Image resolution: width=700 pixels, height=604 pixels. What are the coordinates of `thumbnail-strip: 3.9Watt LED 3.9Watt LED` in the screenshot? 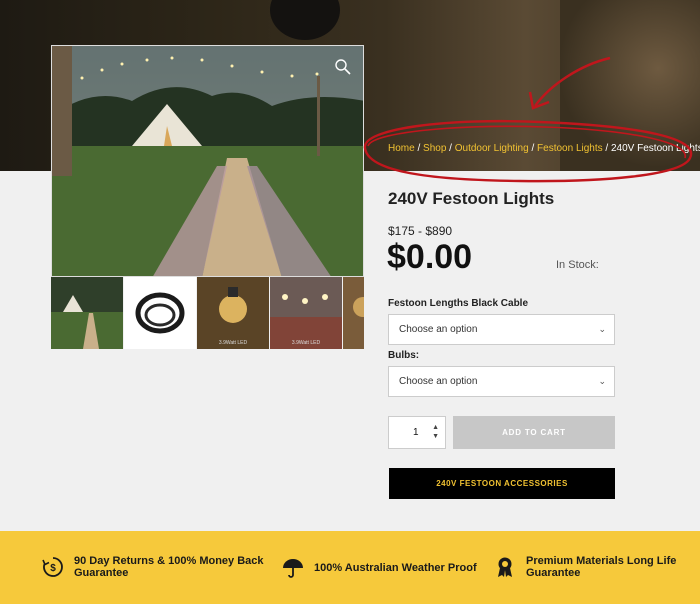 It's located at (207, 313).